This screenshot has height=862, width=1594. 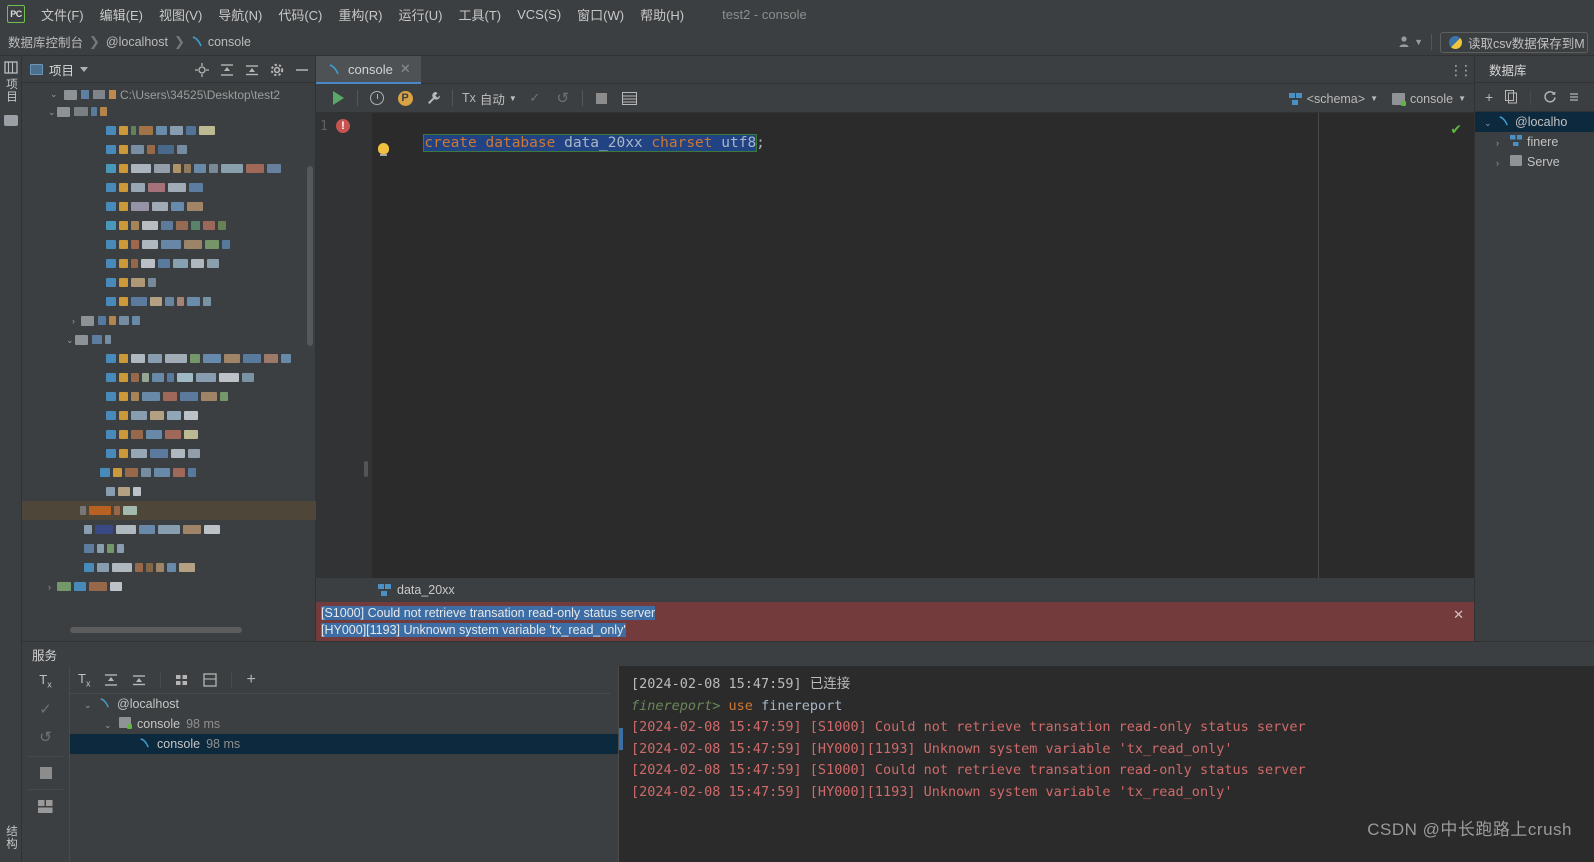 I want to click on database-tree: ⌄ @localho › finere › Serve, so click(x=1534, y=142).